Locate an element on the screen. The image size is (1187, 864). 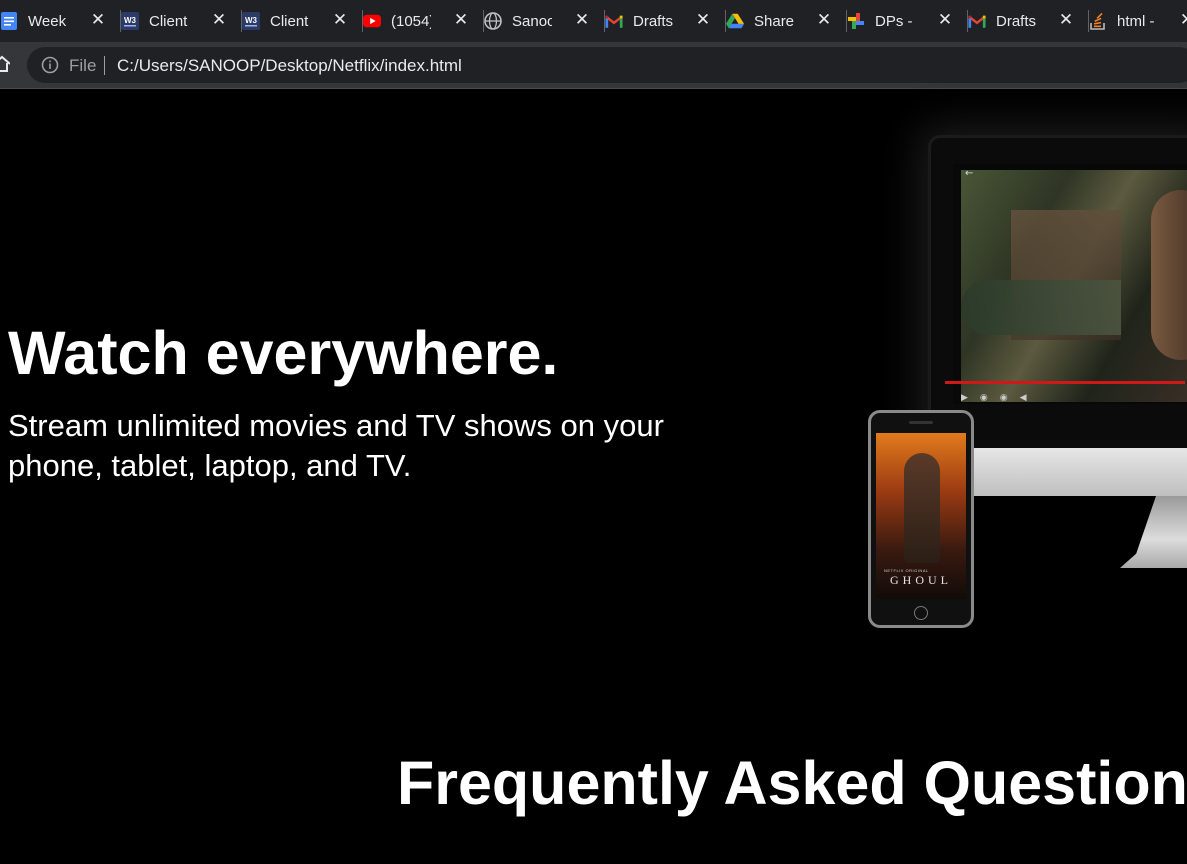
tab-drafts-2: Drafts ✕ is located at coordinates (1028, 21).